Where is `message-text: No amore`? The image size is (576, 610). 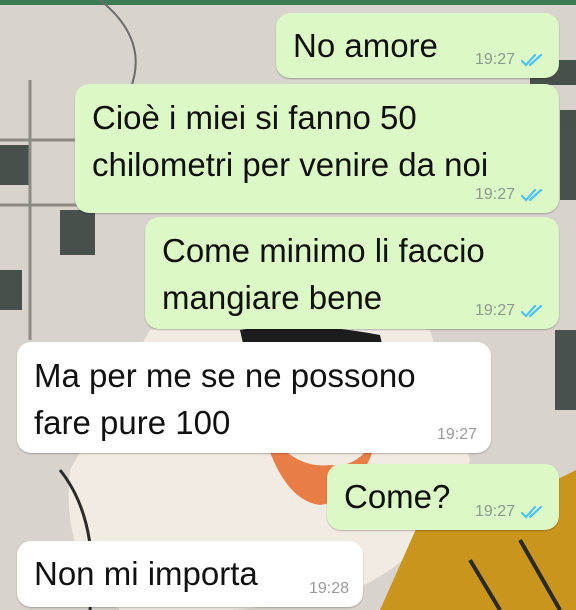
message-text: No amore is located at coordinates (365, 45).